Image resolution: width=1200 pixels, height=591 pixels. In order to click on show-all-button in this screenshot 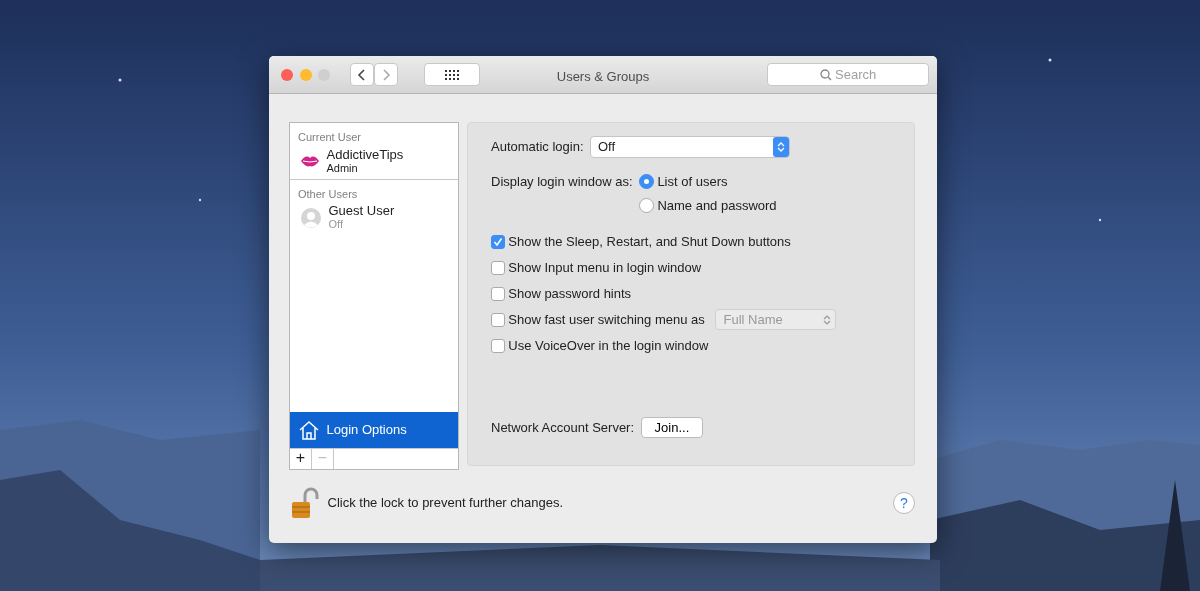, I will do `click(451, 74)`.